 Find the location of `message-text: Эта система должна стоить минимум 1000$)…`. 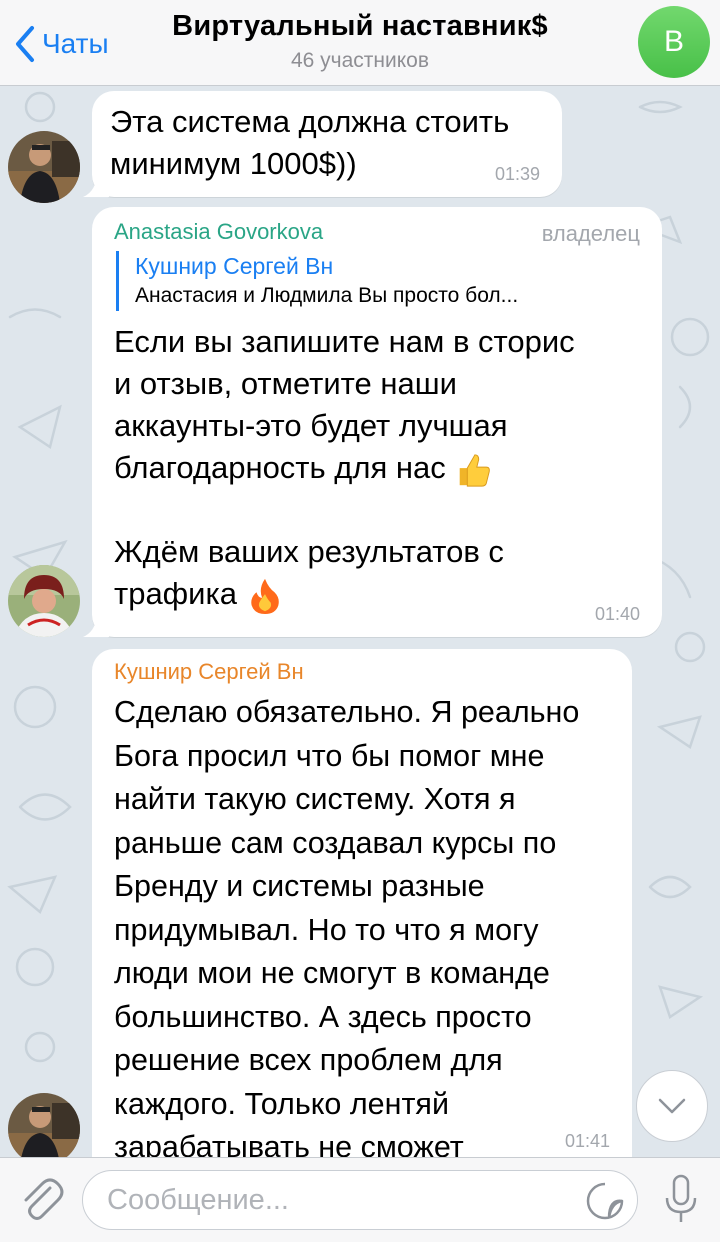

message-text: Эта система должна стоить минимум 1000$)… is located at coordinates (310, 142).